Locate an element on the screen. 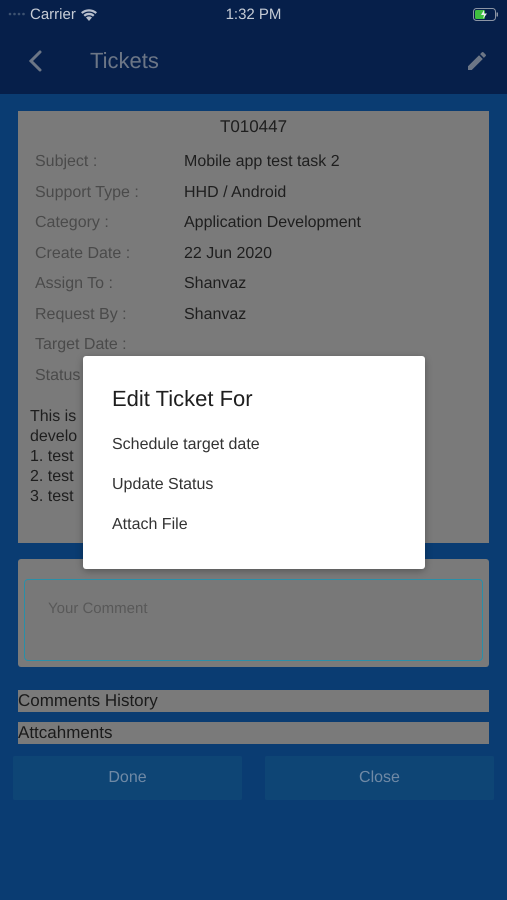  field-value: HHD / Android is located at coordinates (235, 193).